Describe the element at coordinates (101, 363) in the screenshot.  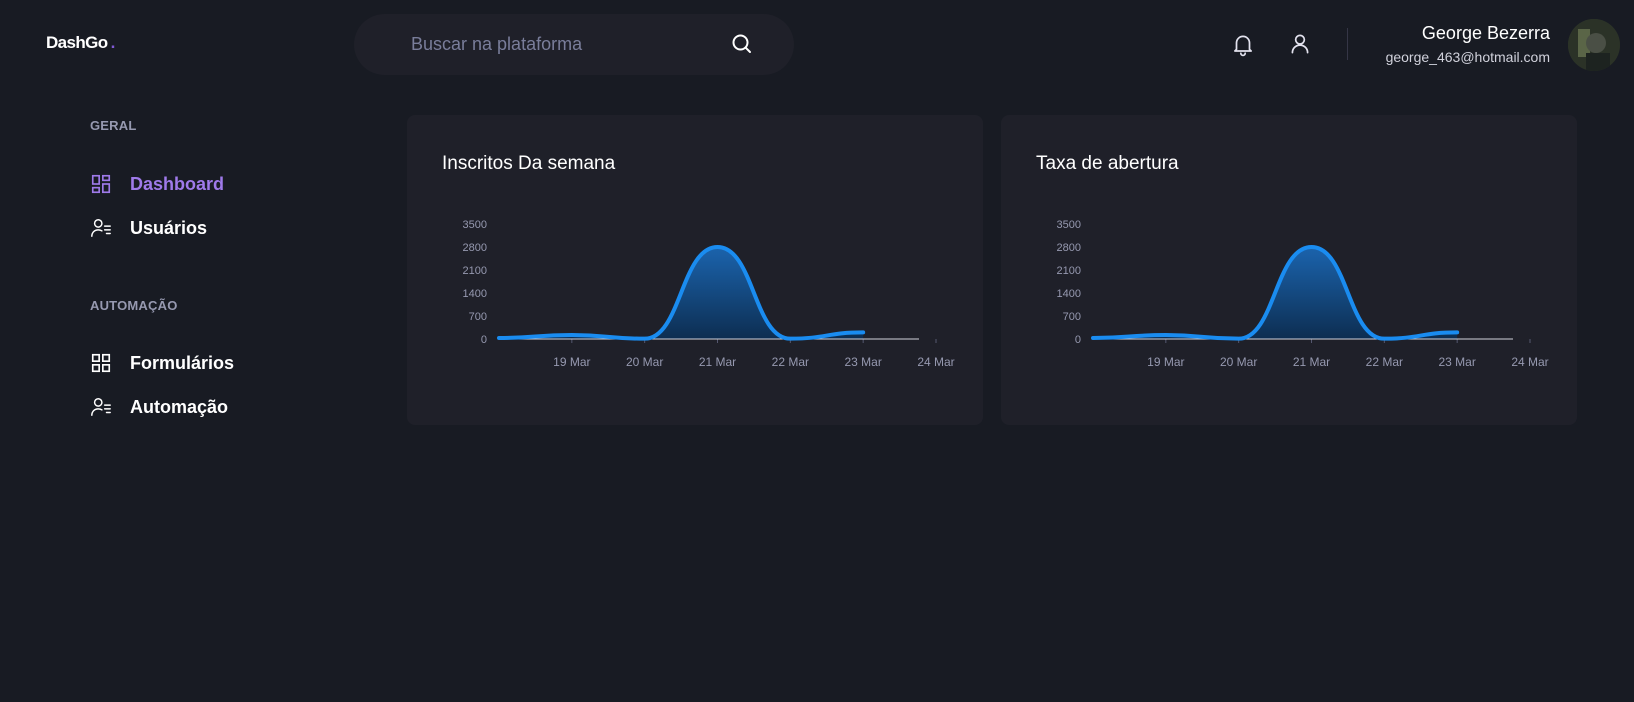
I see `forms-icon` at that location.